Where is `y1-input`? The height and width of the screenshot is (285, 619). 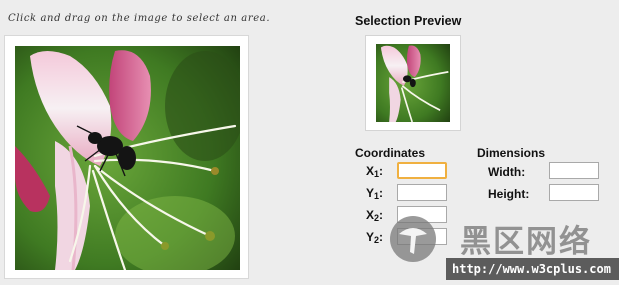
y1-input is located at coordinates (422, 192).